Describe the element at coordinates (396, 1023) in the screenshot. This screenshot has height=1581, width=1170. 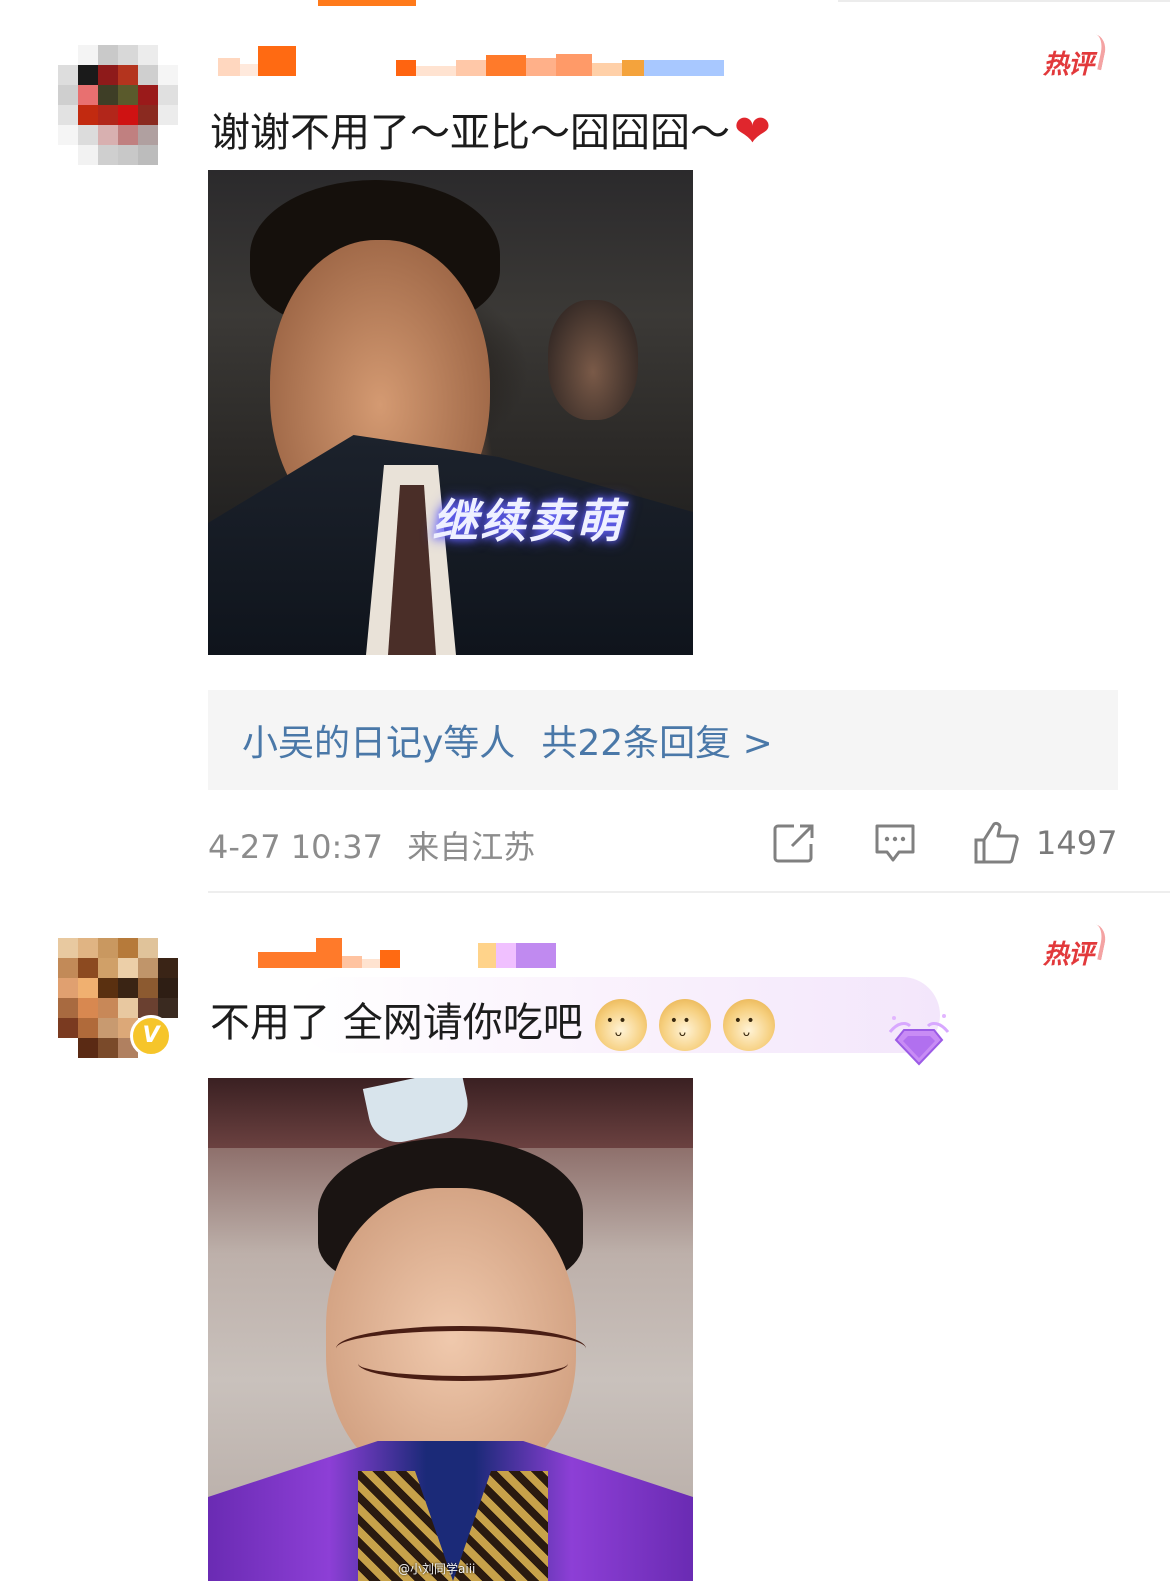
I see `comment-body: 不用了 全网请你吃吧` at that location.